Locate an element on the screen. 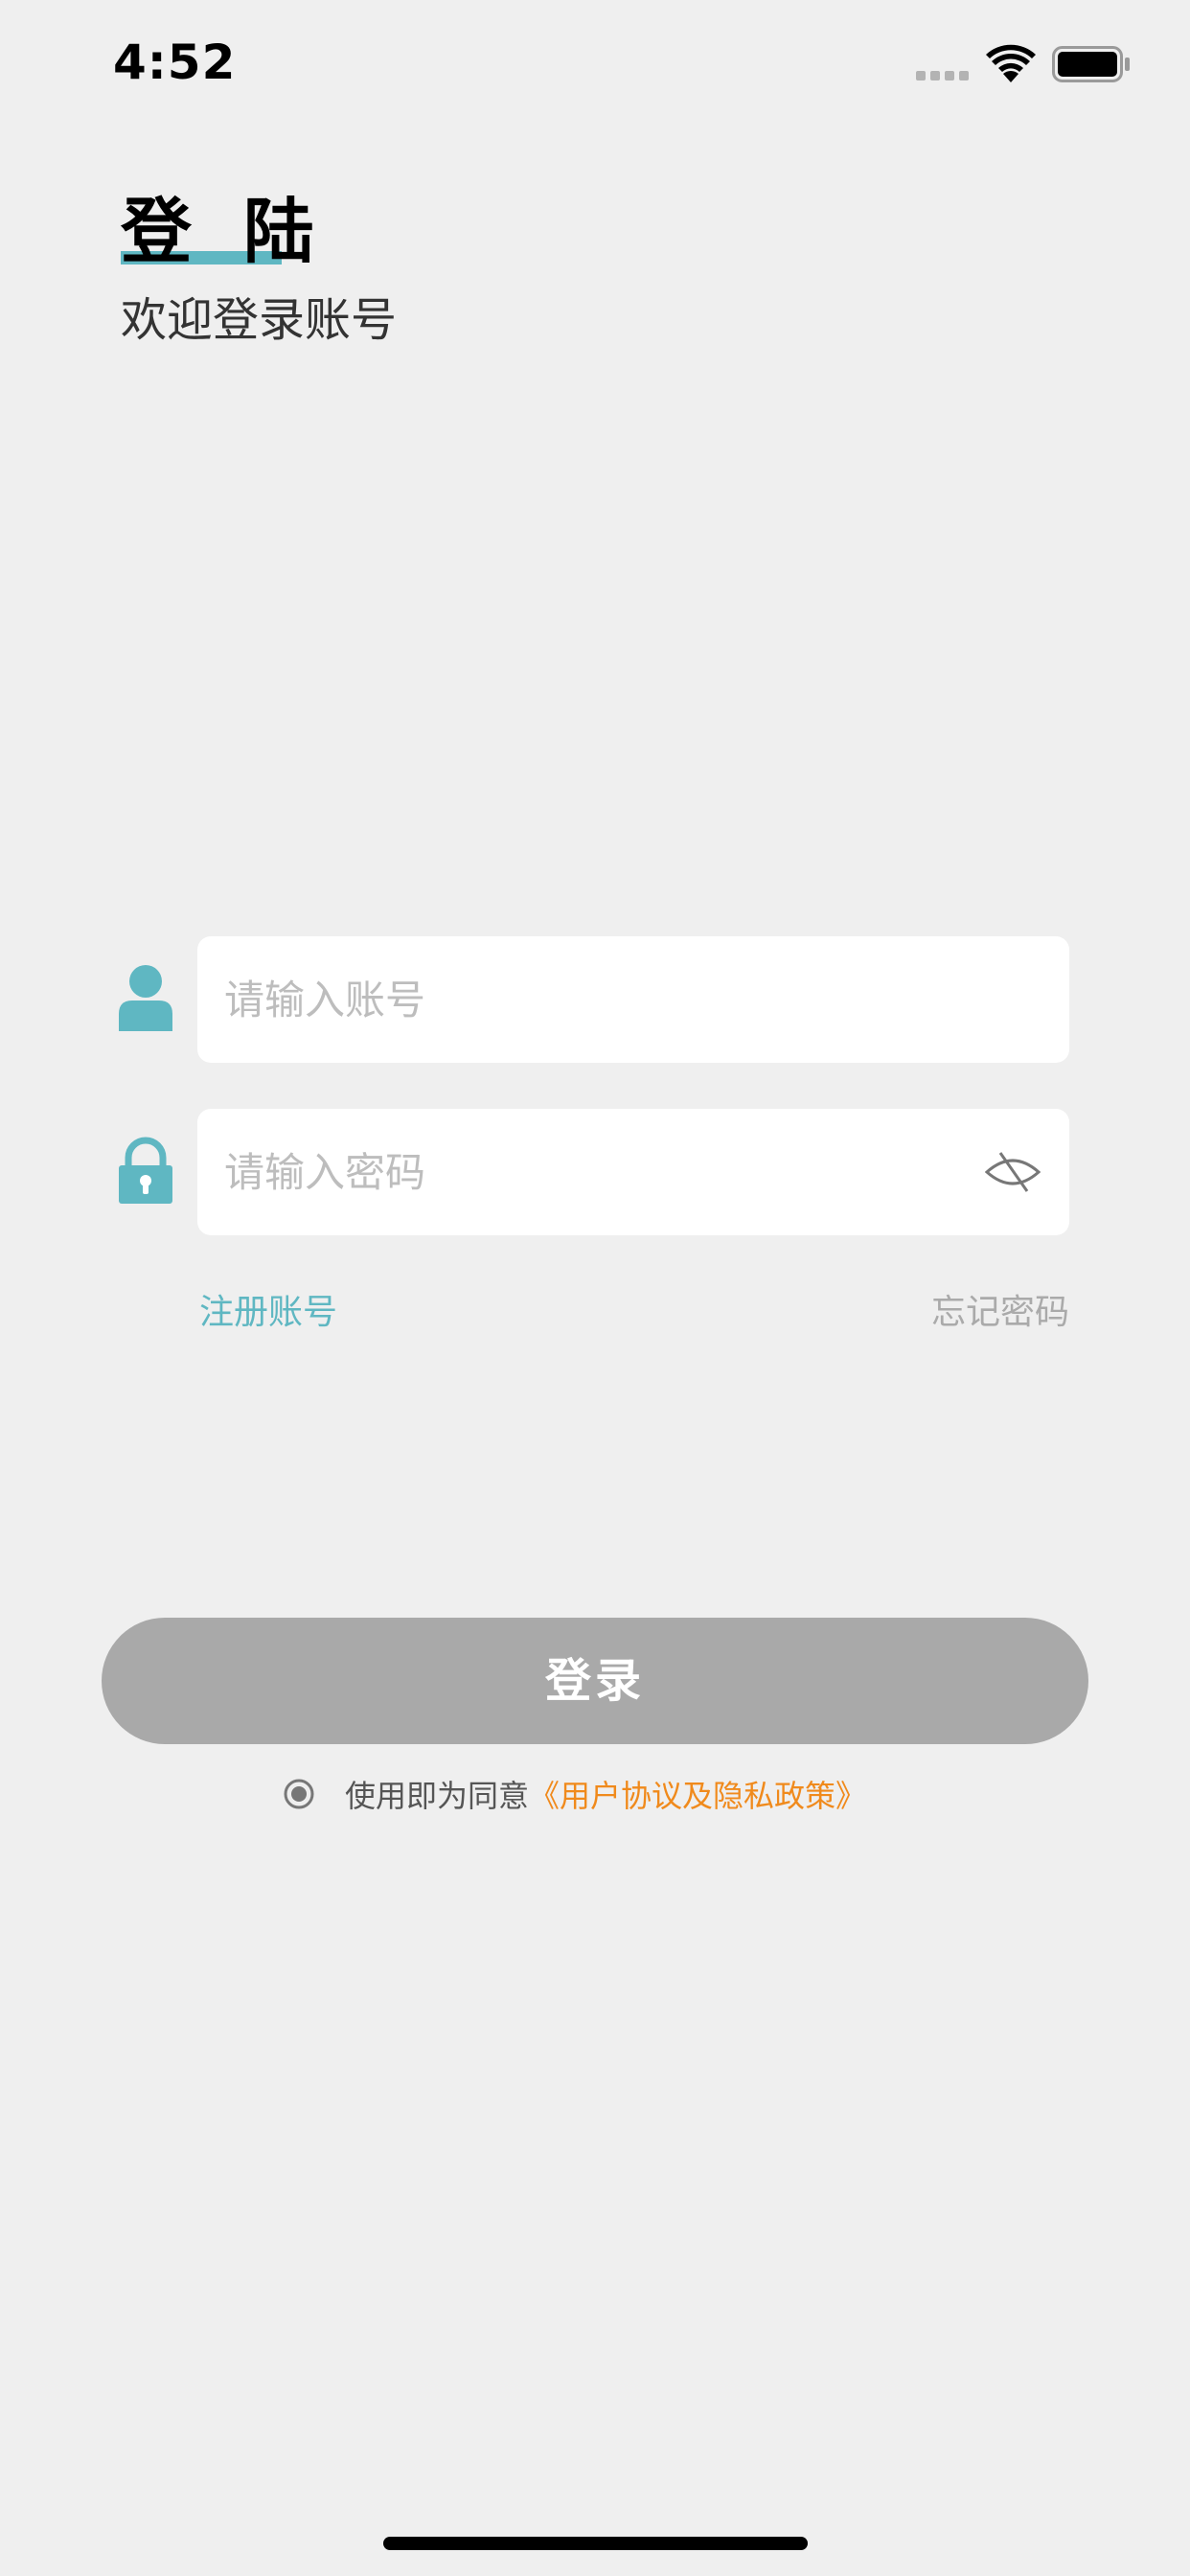 This screenshot has width=1190, height=2576. agreement-radio is located at coordinates (299, 1794).